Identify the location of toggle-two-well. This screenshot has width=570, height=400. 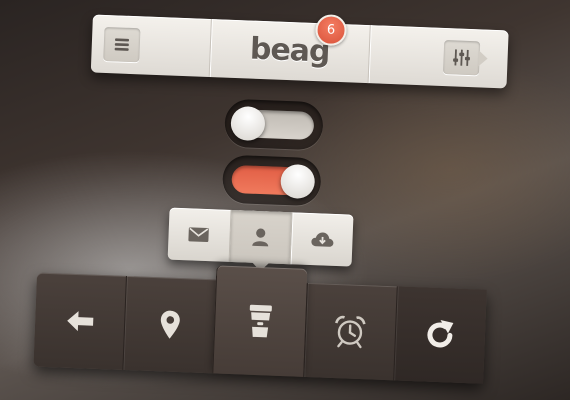
(271, 180).